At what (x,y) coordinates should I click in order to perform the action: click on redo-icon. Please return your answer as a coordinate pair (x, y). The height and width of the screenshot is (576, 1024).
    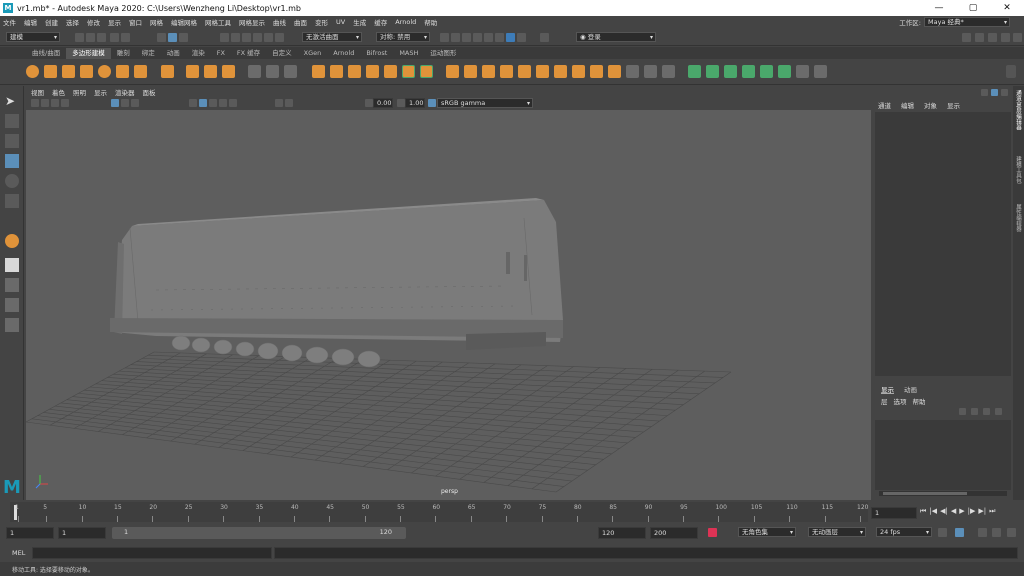
    Looking at the image, I should click on (125, 37).